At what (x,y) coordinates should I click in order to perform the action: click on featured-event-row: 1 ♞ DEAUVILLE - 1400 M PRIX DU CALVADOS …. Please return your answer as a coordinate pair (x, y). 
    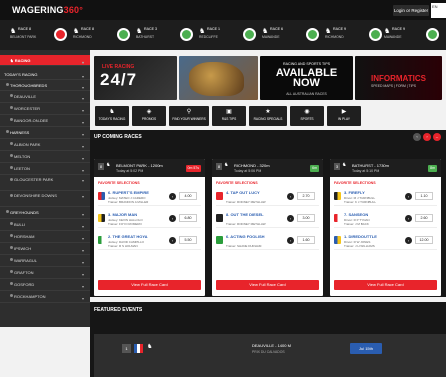
    Looking at the image, I should click on (270, 355).